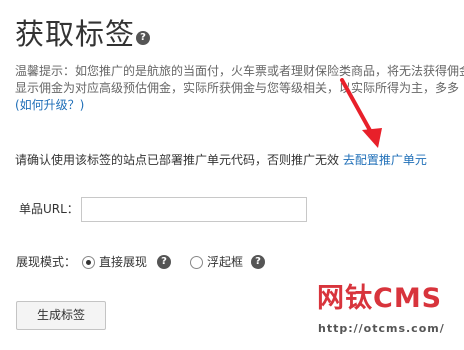  What do you see at coordinates (196, 262) in the screenshot?
I see `radio-float` at bounding box center [196, 262].